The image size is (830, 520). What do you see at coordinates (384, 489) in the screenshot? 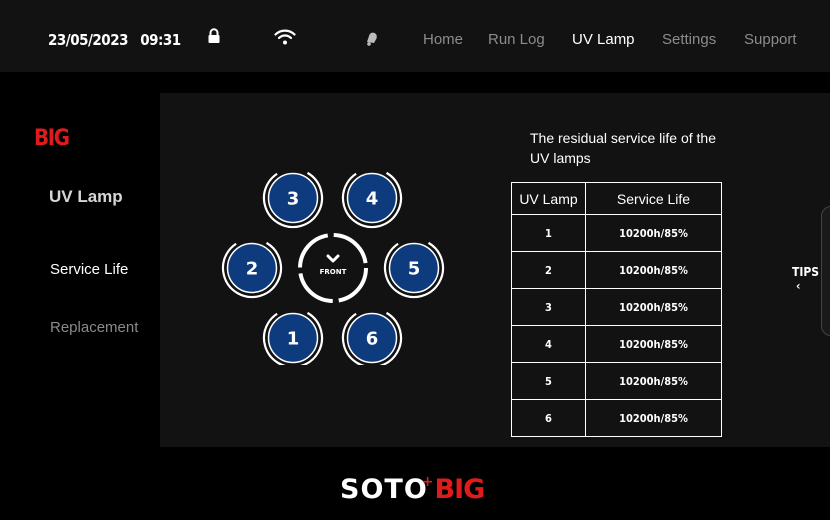
I see `footer-brand-soto: SOTO` at bounding box center [384, 489].